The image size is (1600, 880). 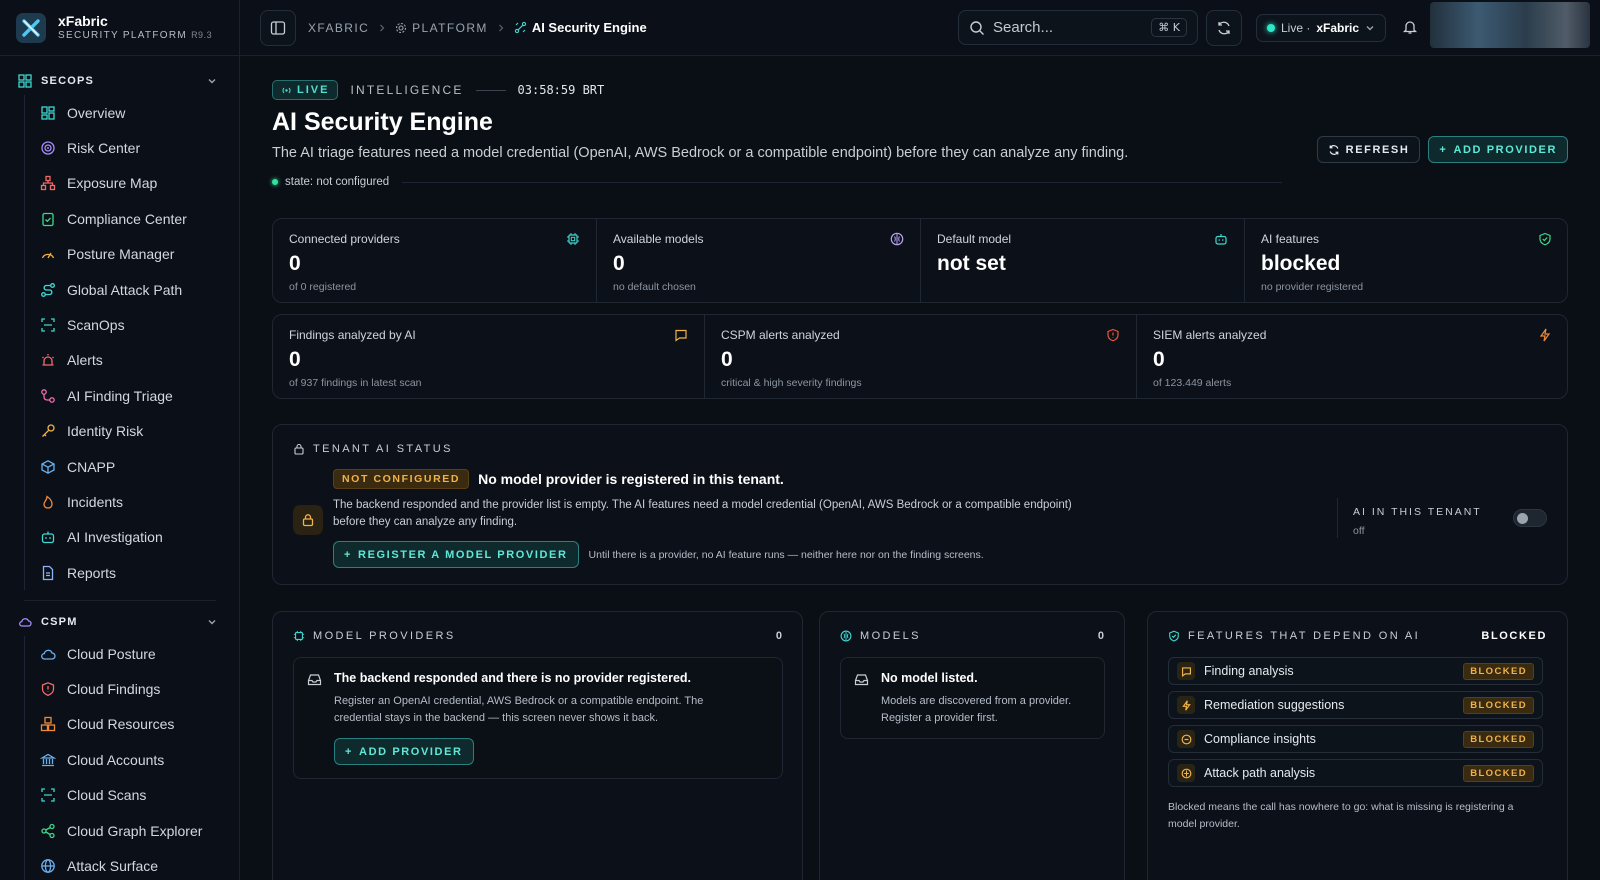 I want to click on sidebar-item-global-attack-path: Global Attack Path, so click(x=120, y=289).